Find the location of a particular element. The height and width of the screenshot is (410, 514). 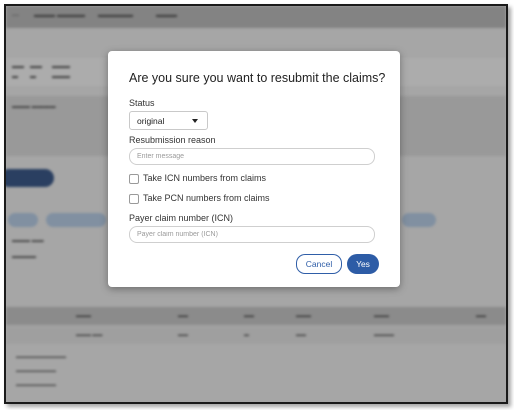

resubmission-reason-label: Resubmission reason is located at coordinates (172, 140).